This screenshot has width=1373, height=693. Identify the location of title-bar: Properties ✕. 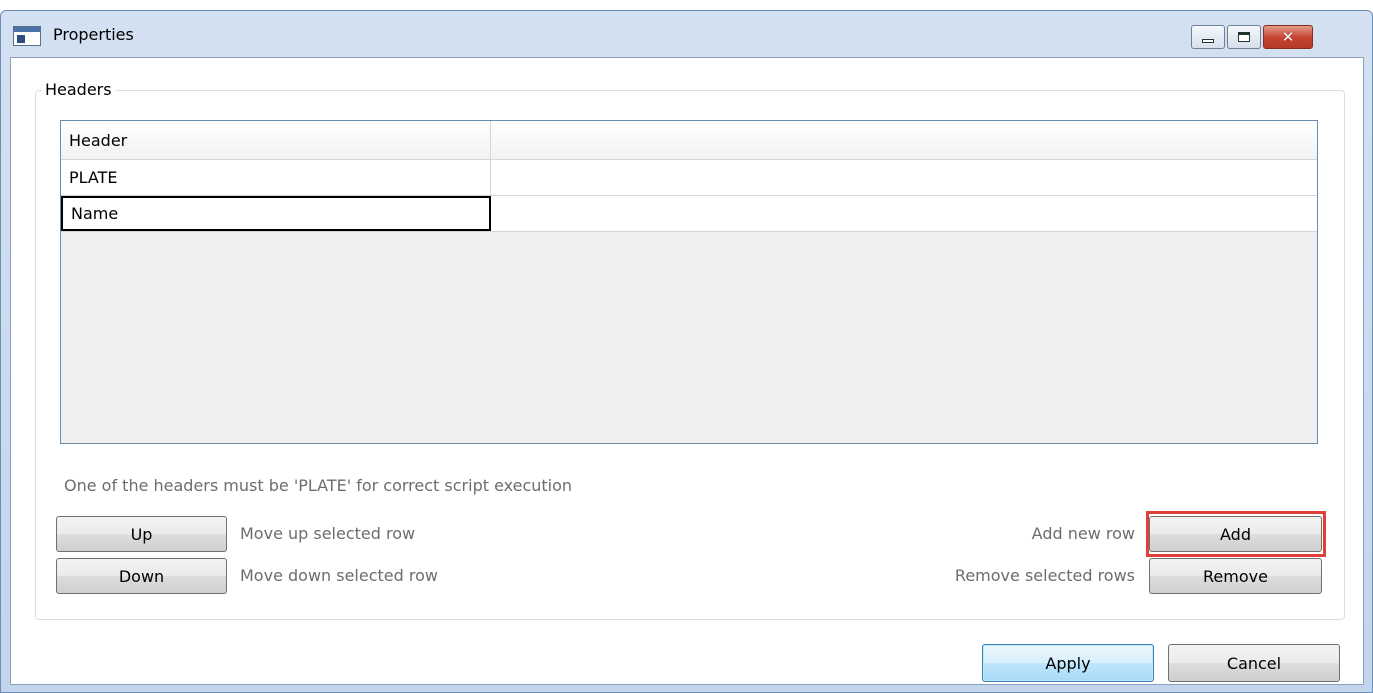
(686, 34).